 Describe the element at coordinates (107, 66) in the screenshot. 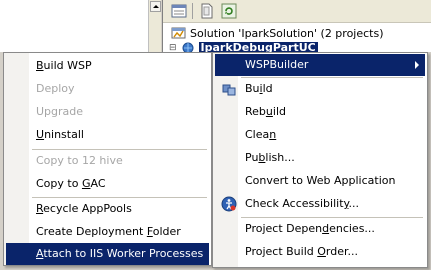

I see `menu-item-build-wsp: Build WSP` at that location.